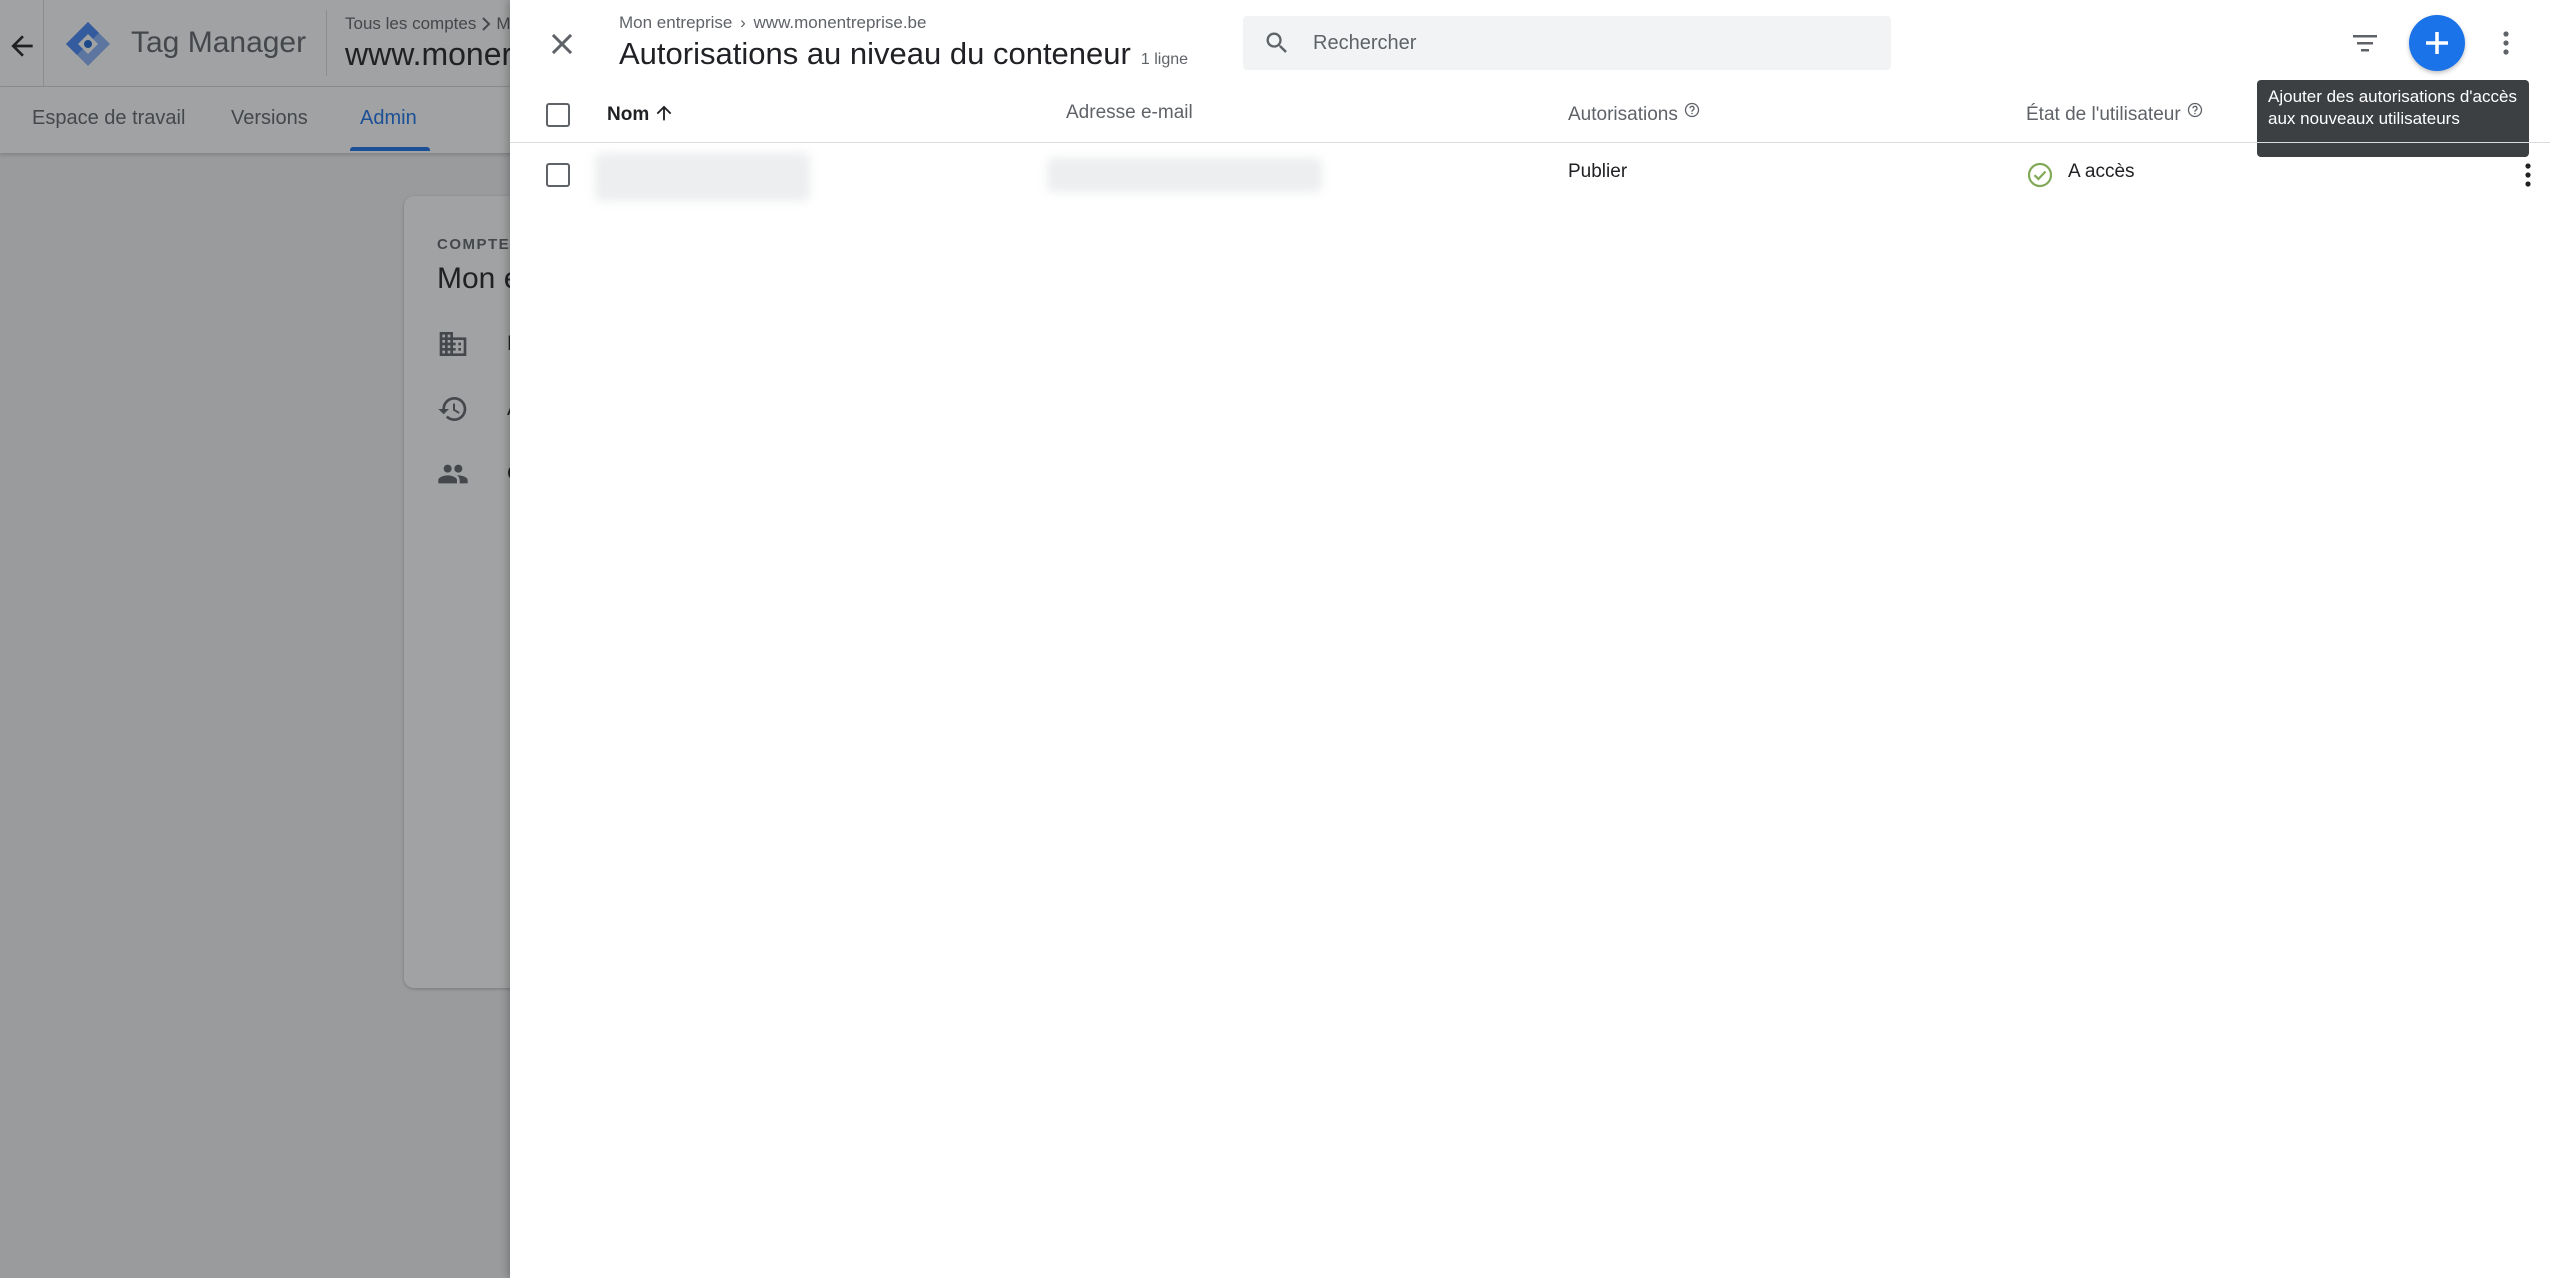 The width and height of the screenshot is (2550, 1278). Describe the element at coordinates (1129, 113) in the screenshot. I see `column-header-email: Adresse e-mail` at that location.